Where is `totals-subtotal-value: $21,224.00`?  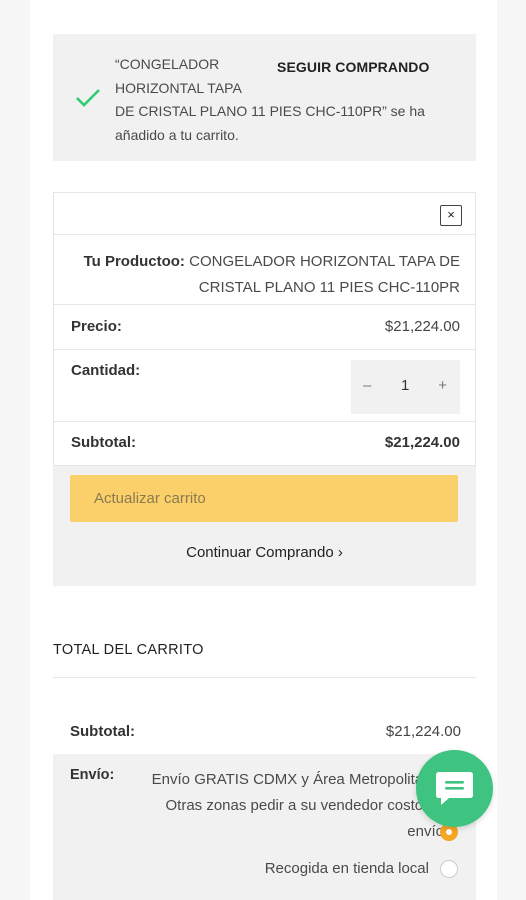
totals-subtotal-value: $21,224.00 is located at coordinates (423, 731).